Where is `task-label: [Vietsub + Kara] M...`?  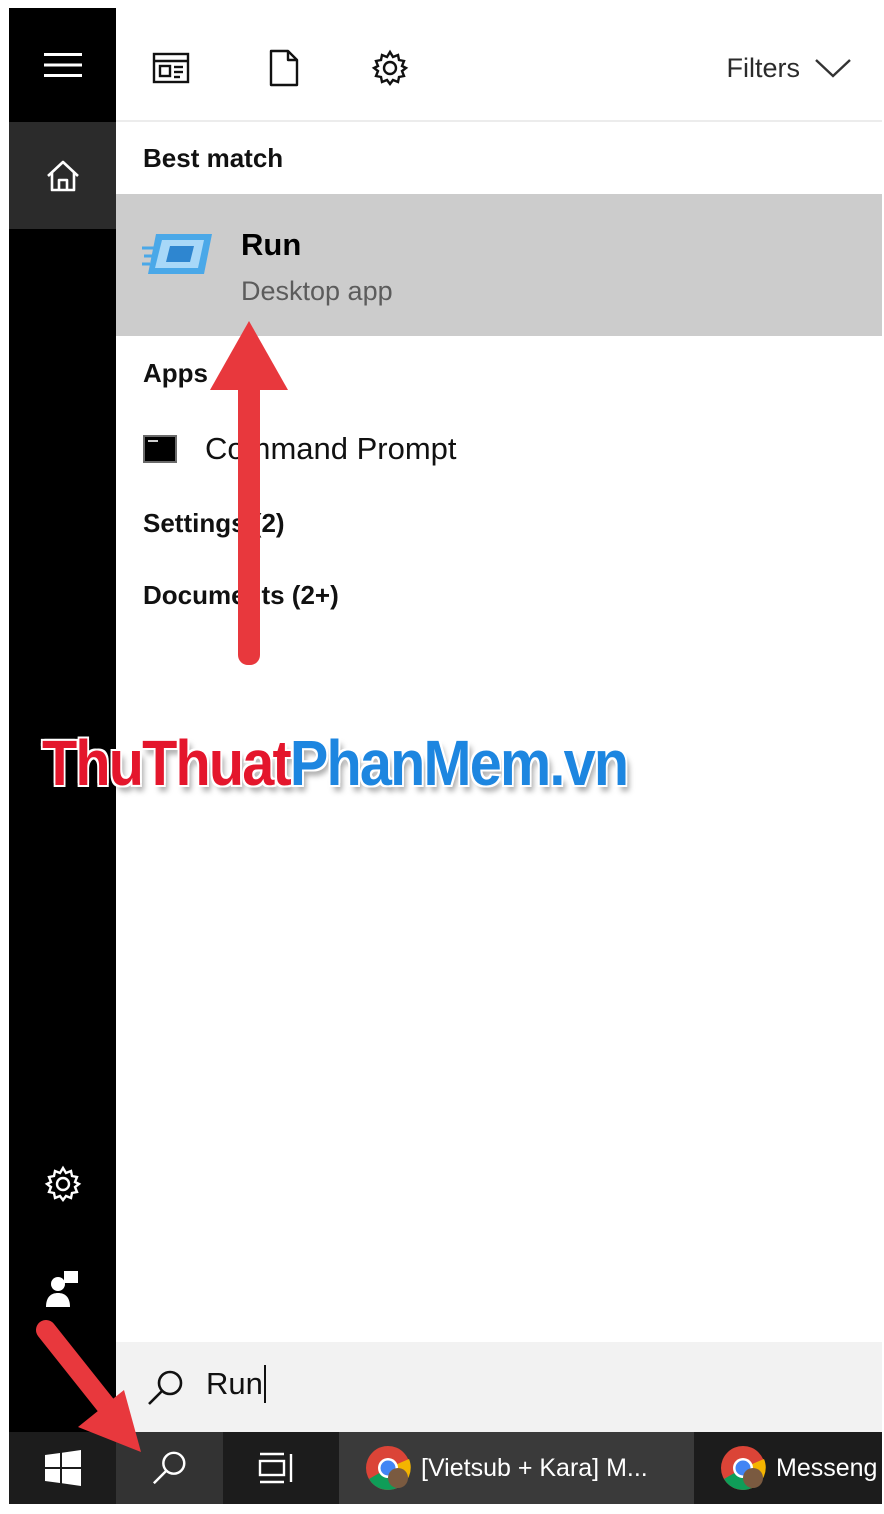 task-label: [Vietsub + Kara] M... is located at coordinates (534, 1467).